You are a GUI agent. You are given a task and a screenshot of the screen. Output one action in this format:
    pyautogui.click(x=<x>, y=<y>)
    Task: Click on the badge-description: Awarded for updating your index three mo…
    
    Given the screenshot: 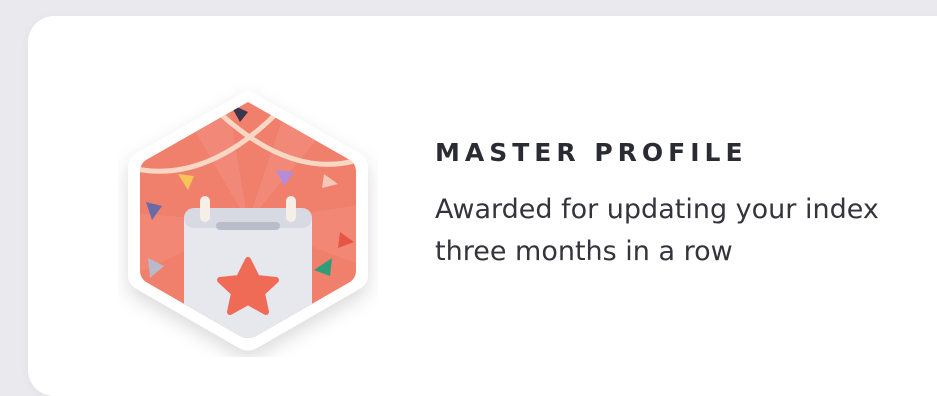 What is the action you would take?
    pyautogui.click(x=657, y=230)
    